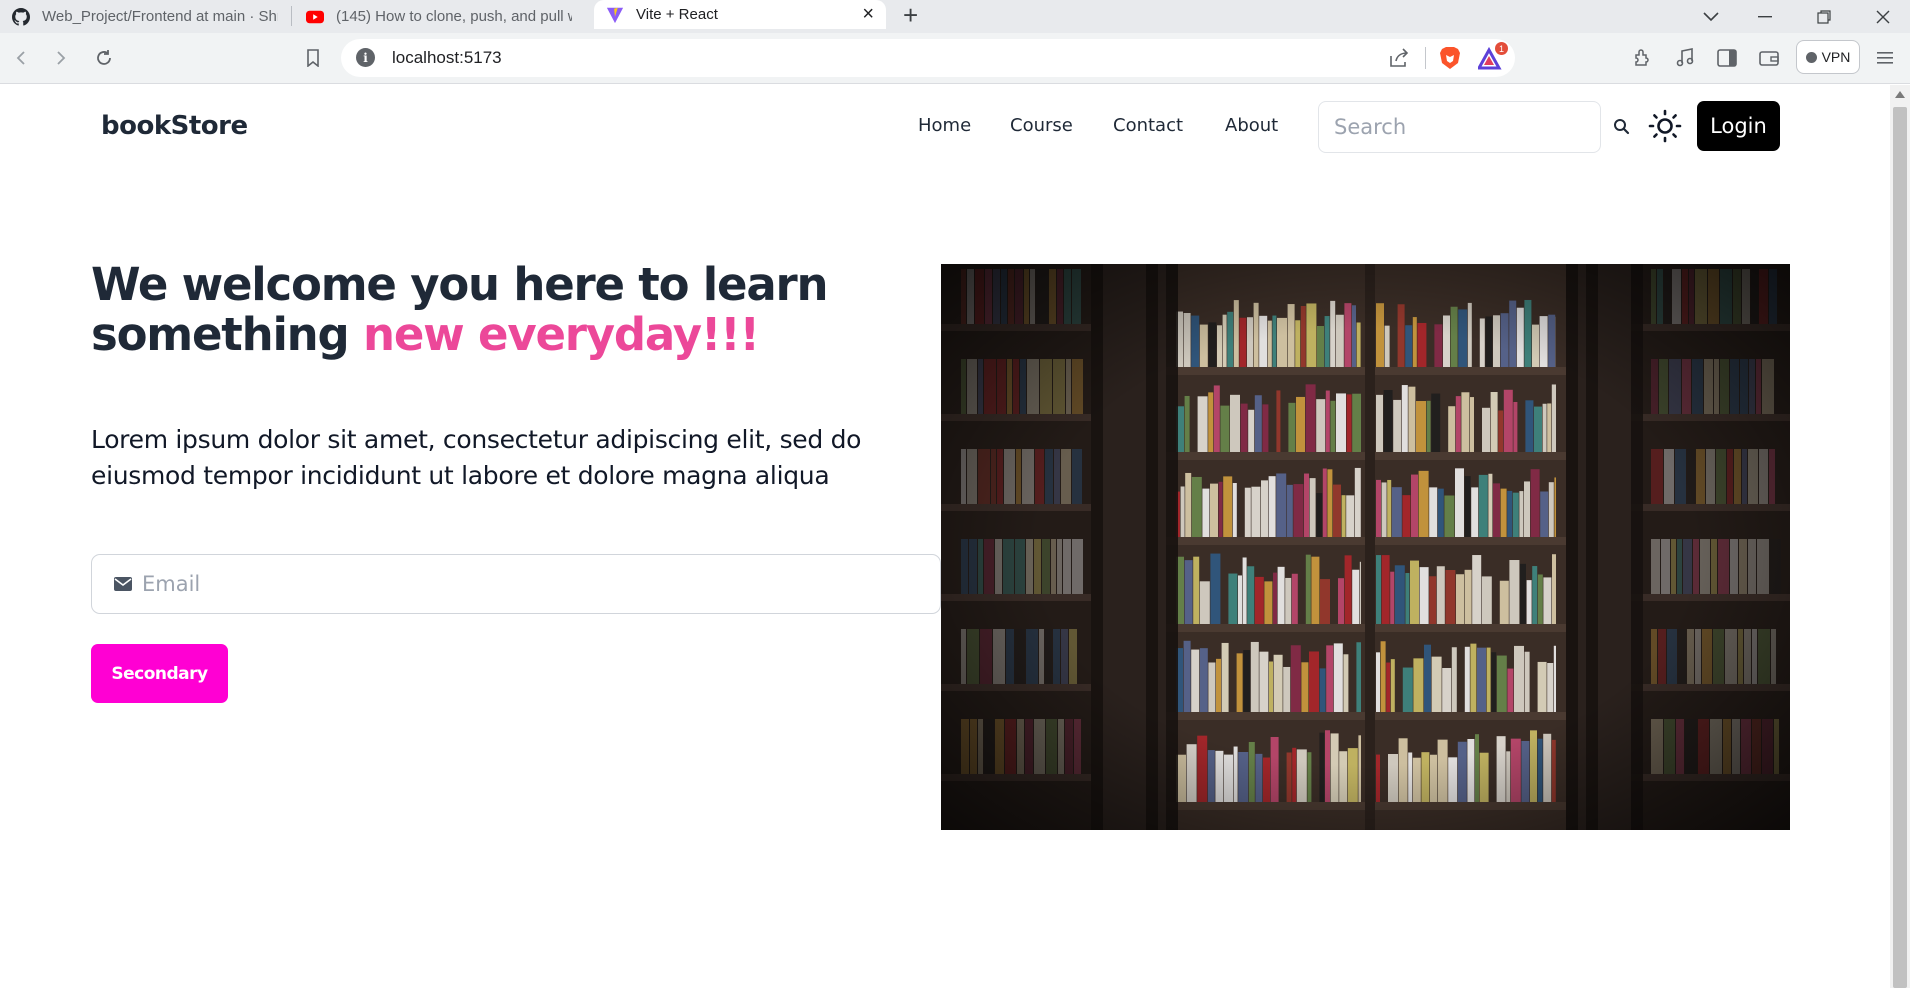 The height and width of the screenshot is (988, 1910). I want to click on search-input, so click(1459, 127).